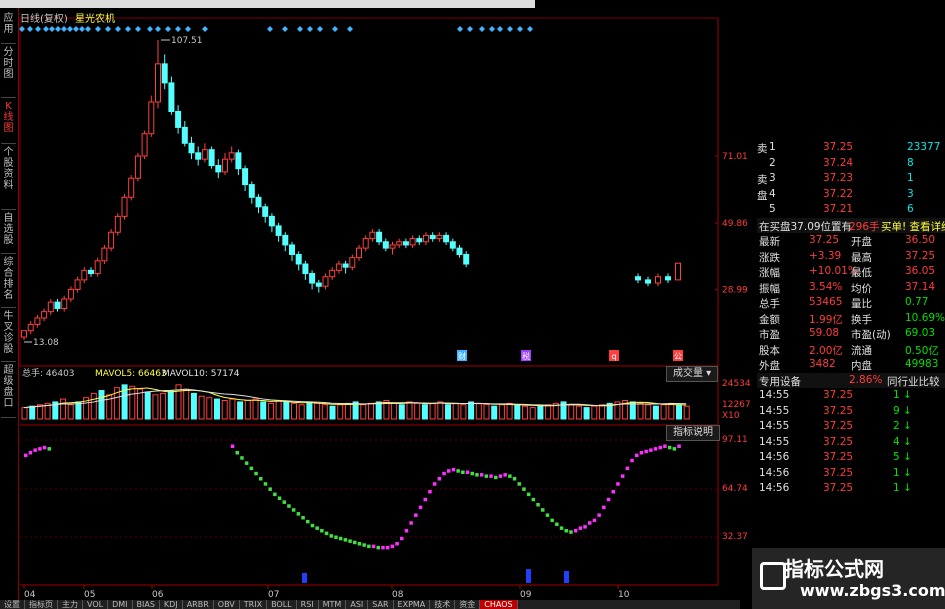  Describe the element at coordinates (851, 442) in the screenshot. I see `quote-row: 14:55 37.25 4 ↓` at that location.